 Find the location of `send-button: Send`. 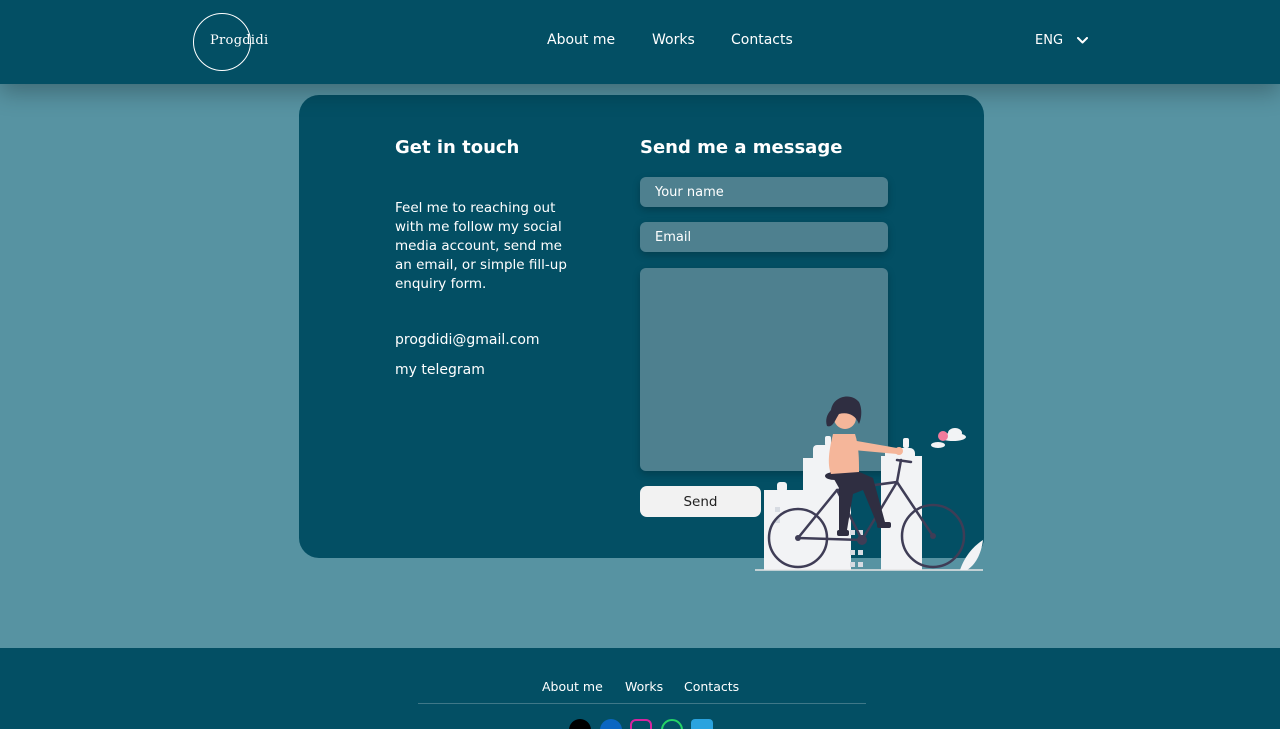

send-button: Send is located at coordinates (700, 501).